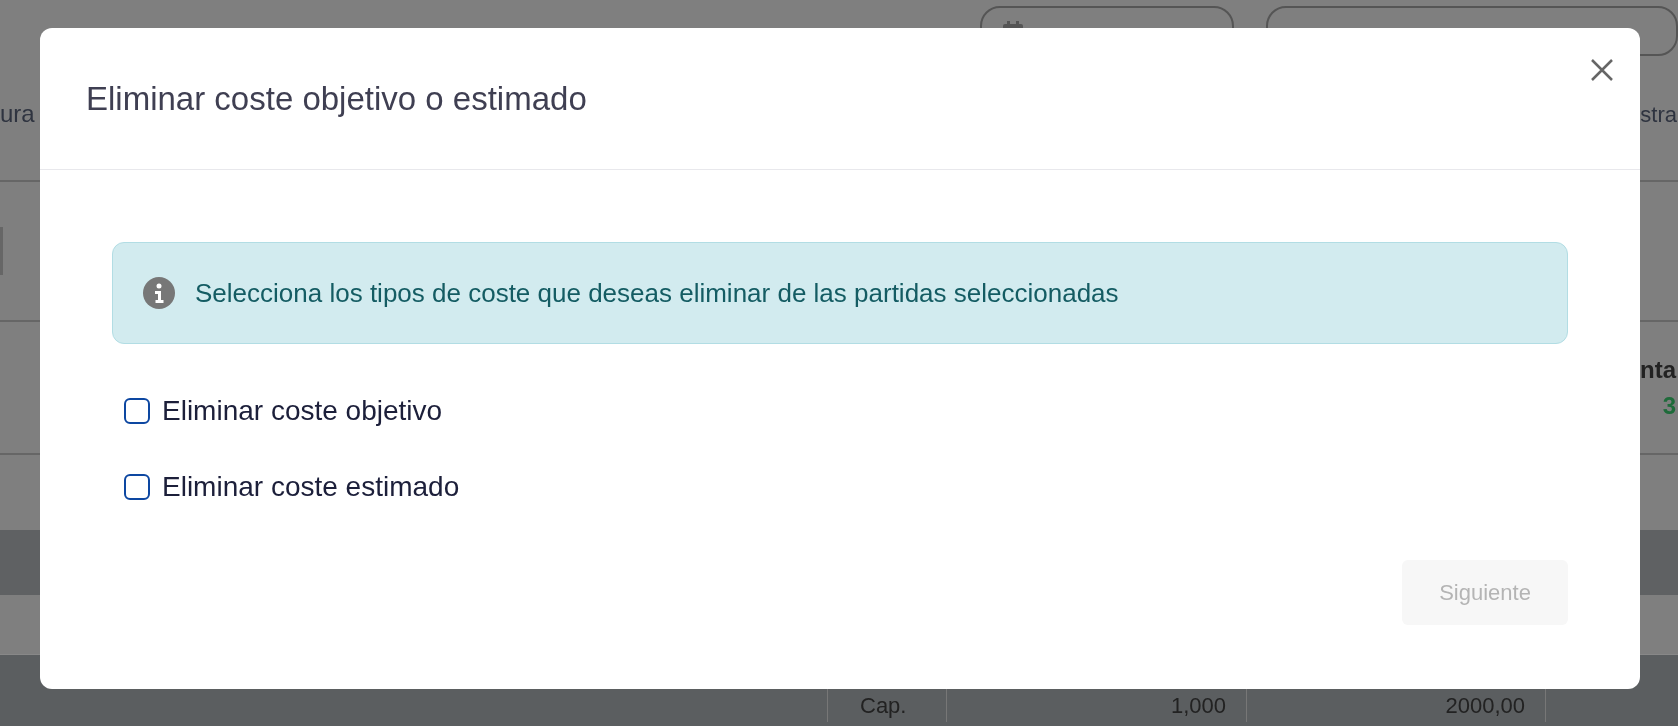 This screenshot has height=726, width=1678. What do you see at coordinates (1669, 405) in the screenshot?
I see `summary-value: 3` at bounding box center [1669, 405].